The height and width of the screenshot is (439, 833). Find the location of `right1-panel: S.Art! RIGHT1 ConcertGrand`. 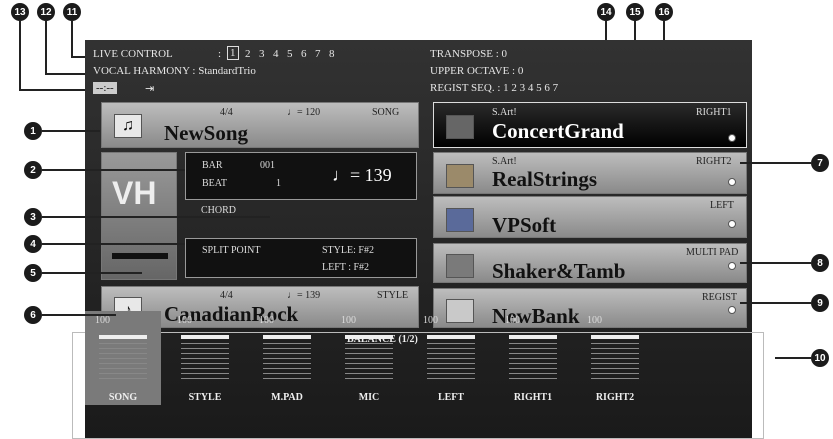

right1-panel: S.Art! RIGHT1 ConcertGrand is located at coordinates (590, 125).